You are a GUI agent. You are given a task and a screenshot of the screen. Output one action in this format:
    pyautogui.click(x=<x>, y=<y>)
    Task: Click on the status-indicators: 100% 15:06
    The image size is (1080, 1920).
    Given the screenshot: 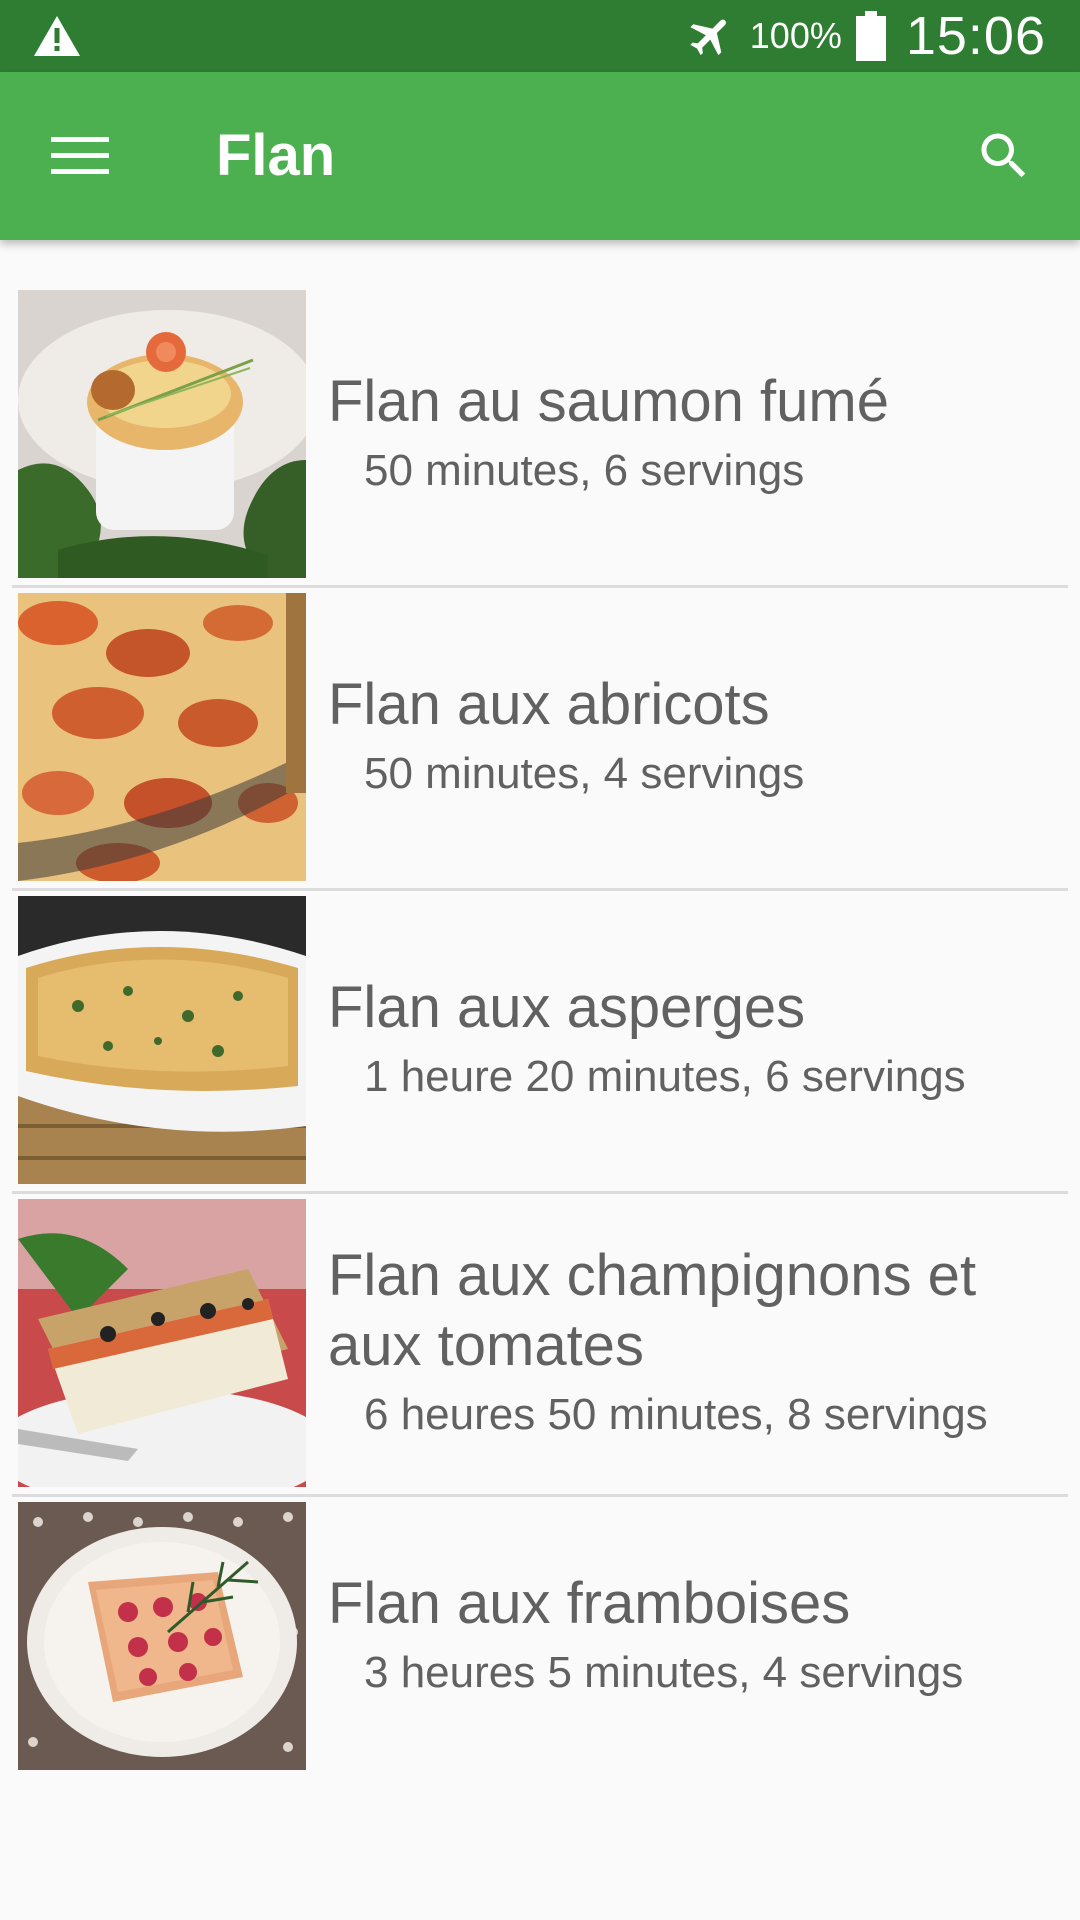 What is the action you would take?
    pyautogui.click(x=866, y=36)
    